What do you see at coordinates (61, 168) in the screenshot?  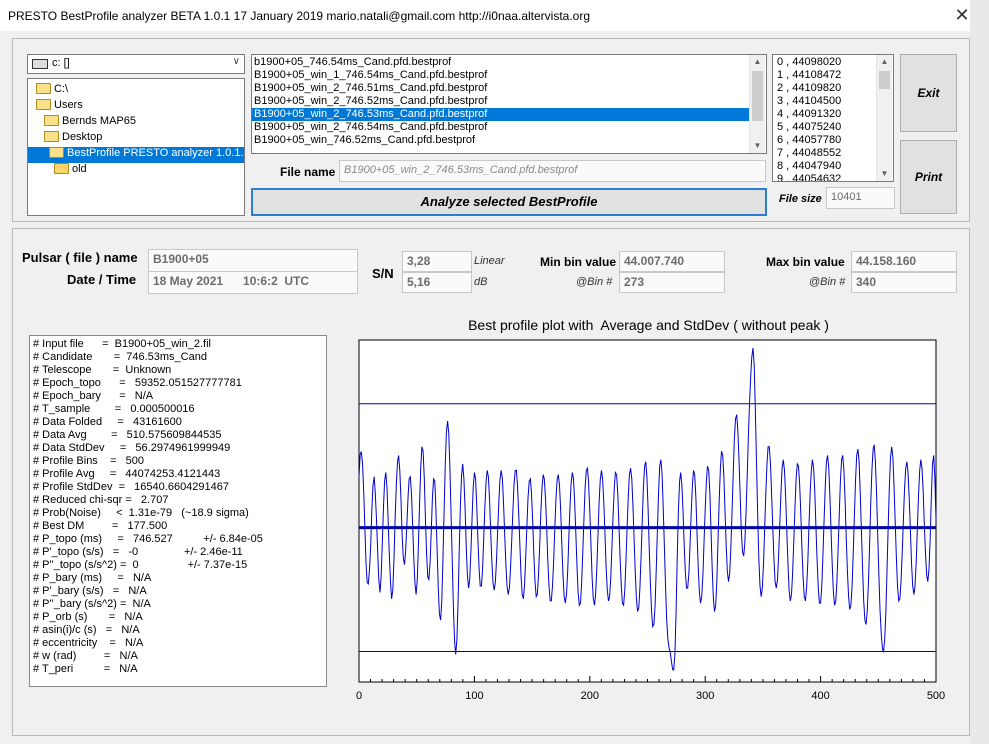 I see `folder-closed-icon` at bounding box center [61, 168].